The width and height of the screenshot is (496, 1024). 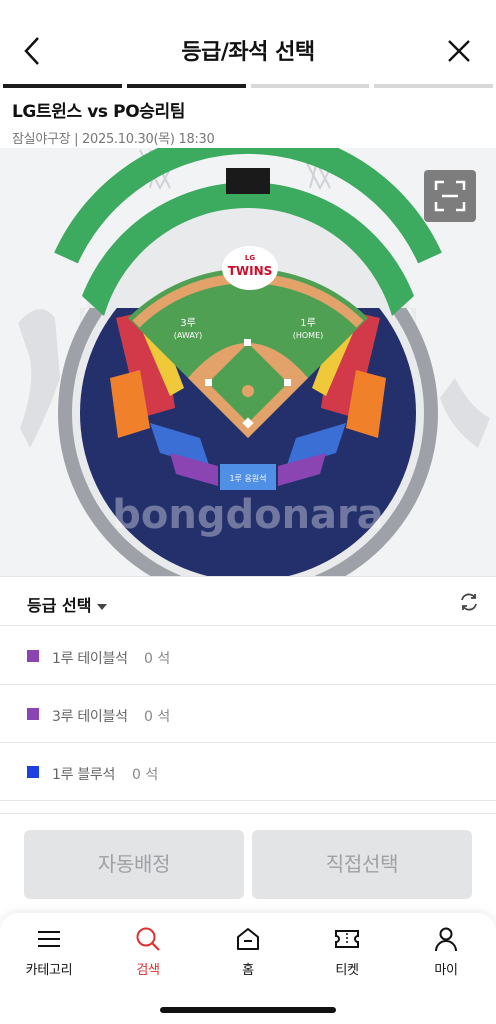 What do you see at coordinates (84, 775) in the screenshot?
I see `grade-name: 1루 블루석` at bounding box center [84, 775].